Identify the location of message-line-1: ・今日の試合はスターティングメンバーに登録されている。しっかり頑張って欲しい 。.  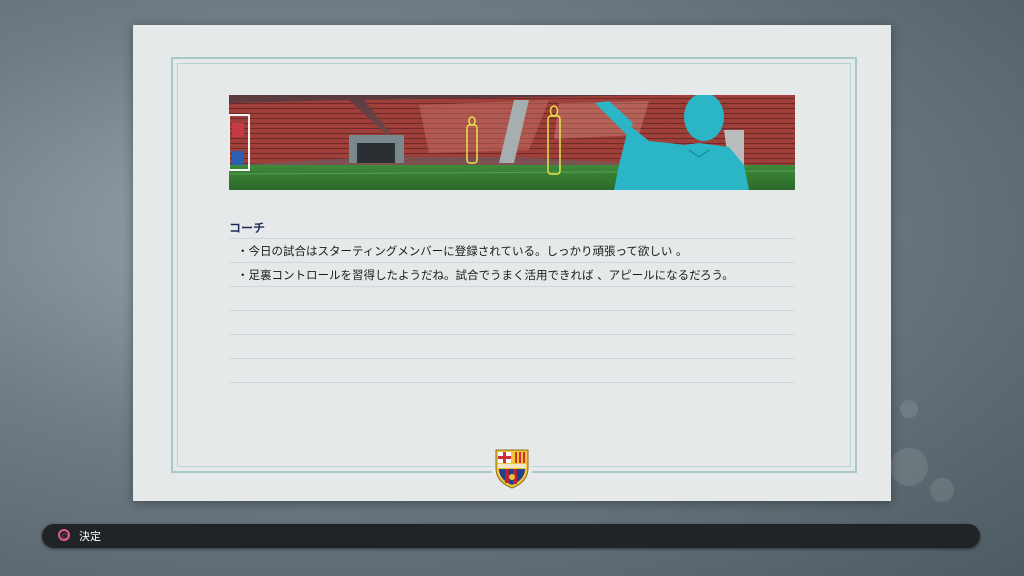
(462, 251).